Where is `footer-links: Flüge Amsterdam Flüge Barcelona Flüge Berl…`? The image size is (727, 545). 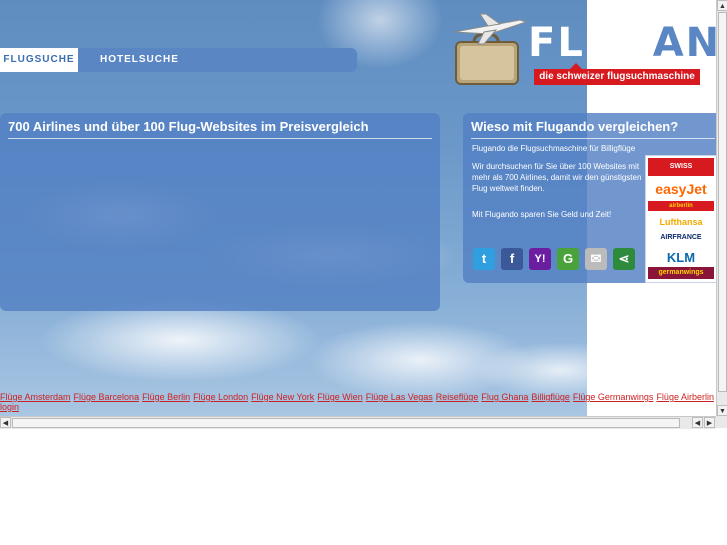
footer-links: Flüge Amsterdam Flüge Barcelona Flüge Berl… is located at coordinates (358, 402).